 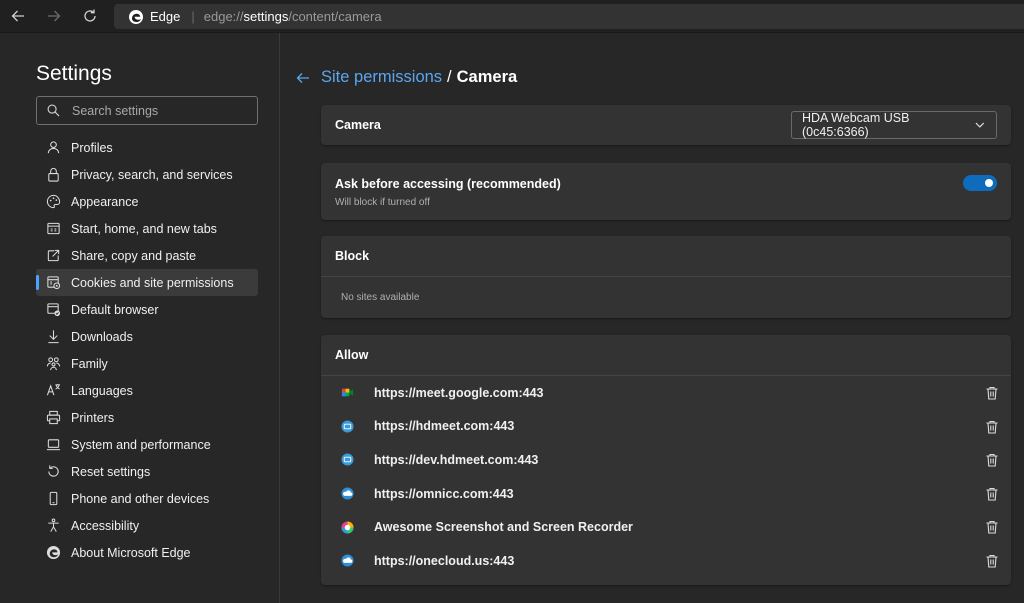 I want to click on site-url: Awesome Screenshot and Screen Recorder, so click(x=503, y=527).